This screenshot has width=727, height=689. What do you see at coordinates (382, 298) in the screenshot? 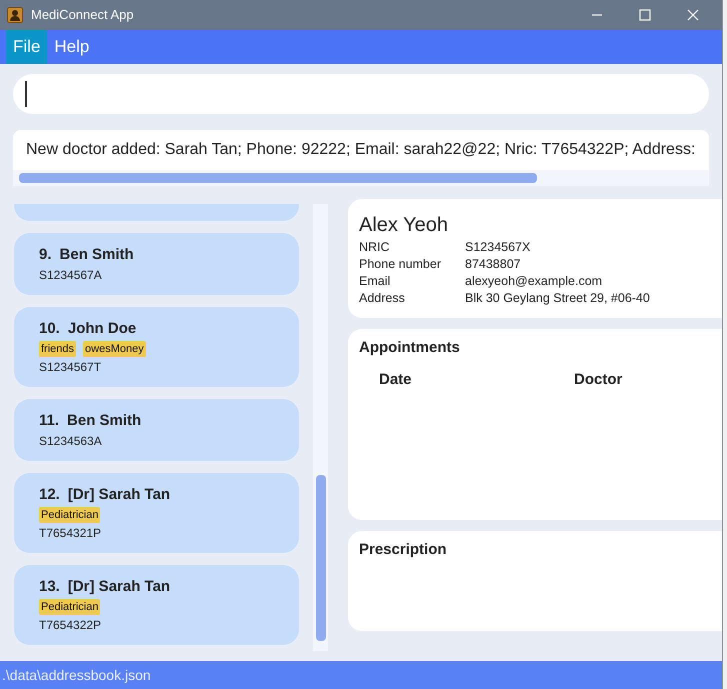
I see `field-label: Address` at bounding box center [382, 298].